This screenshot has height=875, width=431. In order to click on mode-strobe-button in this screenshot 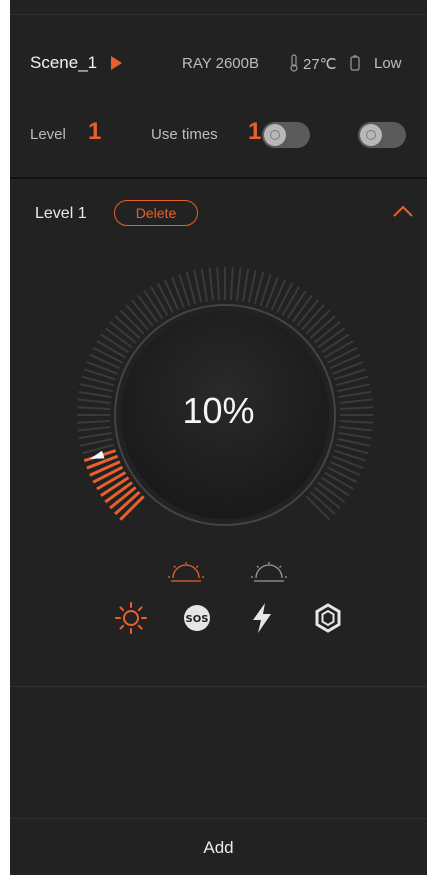, I will do `click(328, 618)`.